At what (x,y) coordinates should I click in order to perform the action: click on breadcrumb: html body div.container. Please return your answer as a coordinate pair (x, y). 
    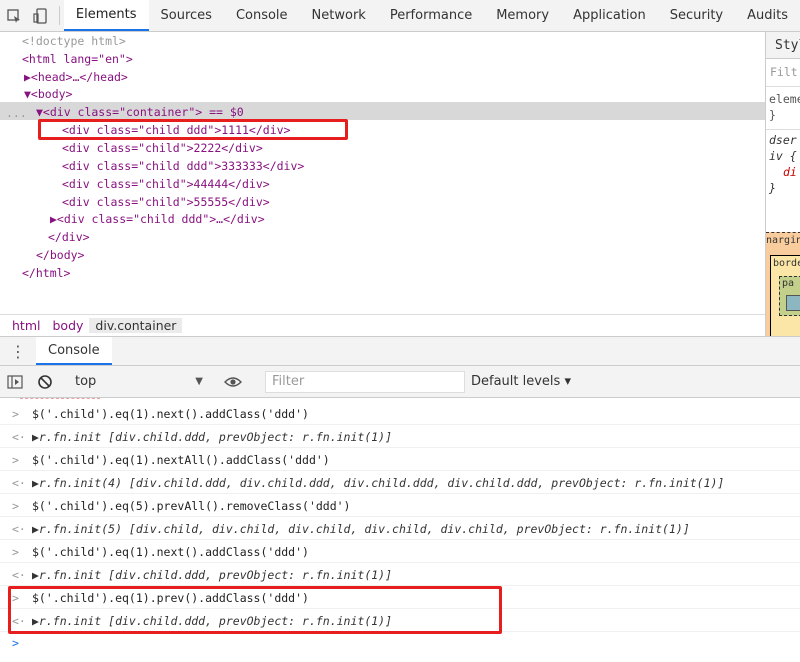
    Looking at the image, I should click on (382, 325).